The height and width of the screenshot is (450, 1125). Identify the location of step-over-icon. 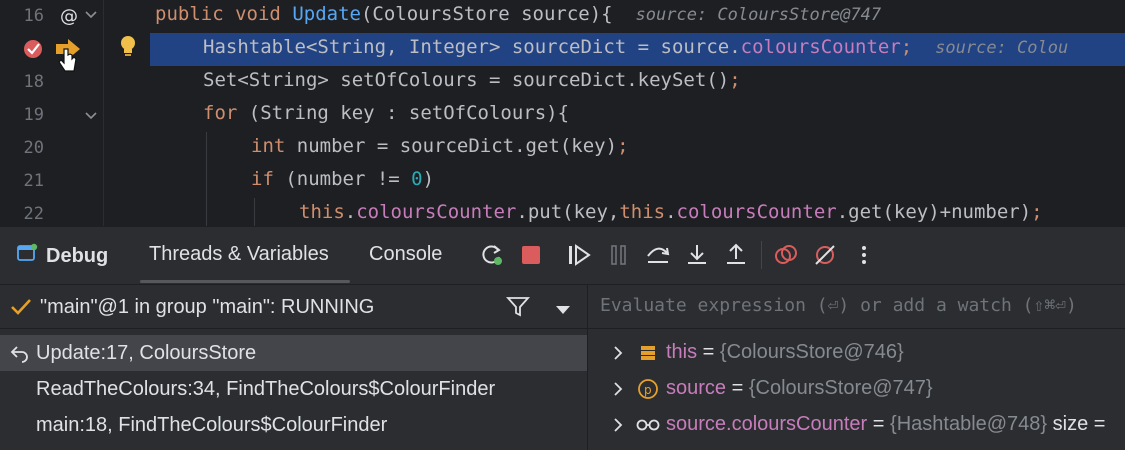
(658, 255).